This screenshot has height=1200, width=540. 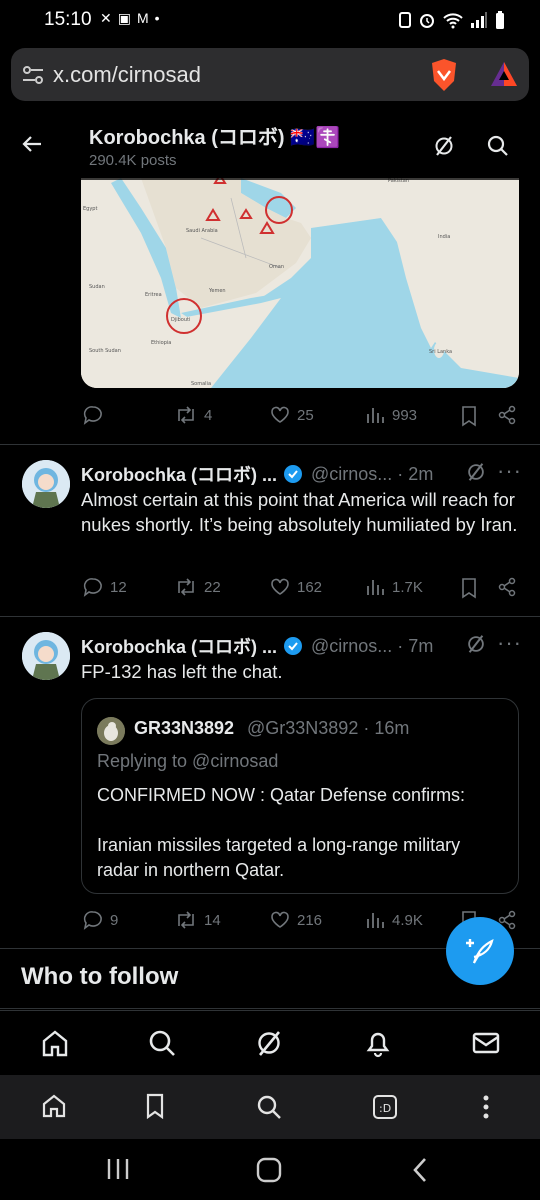 What do you see at coordinates (118, 1169) in the screenshot?
I see `recent-apps-icon` at bounding box center [118, 1169].